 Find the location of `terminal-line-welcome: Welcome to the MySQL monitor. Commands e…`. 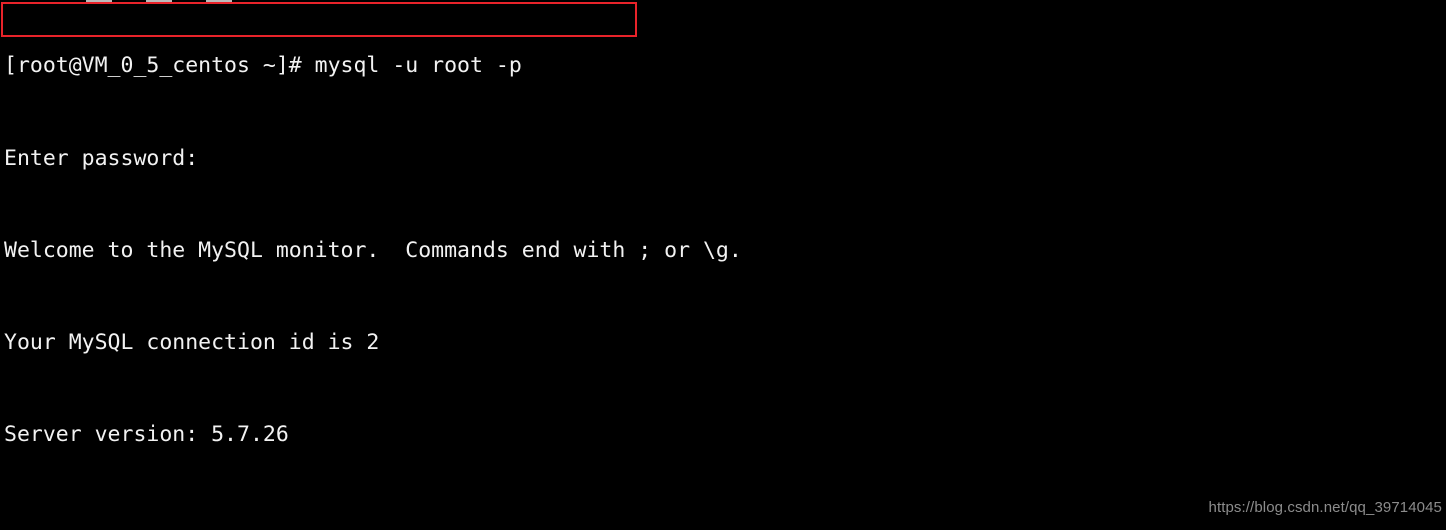

terminal-line-welcome: Welcome to the MySQL monitor. Commands e… is located at coordinates (373, 250).